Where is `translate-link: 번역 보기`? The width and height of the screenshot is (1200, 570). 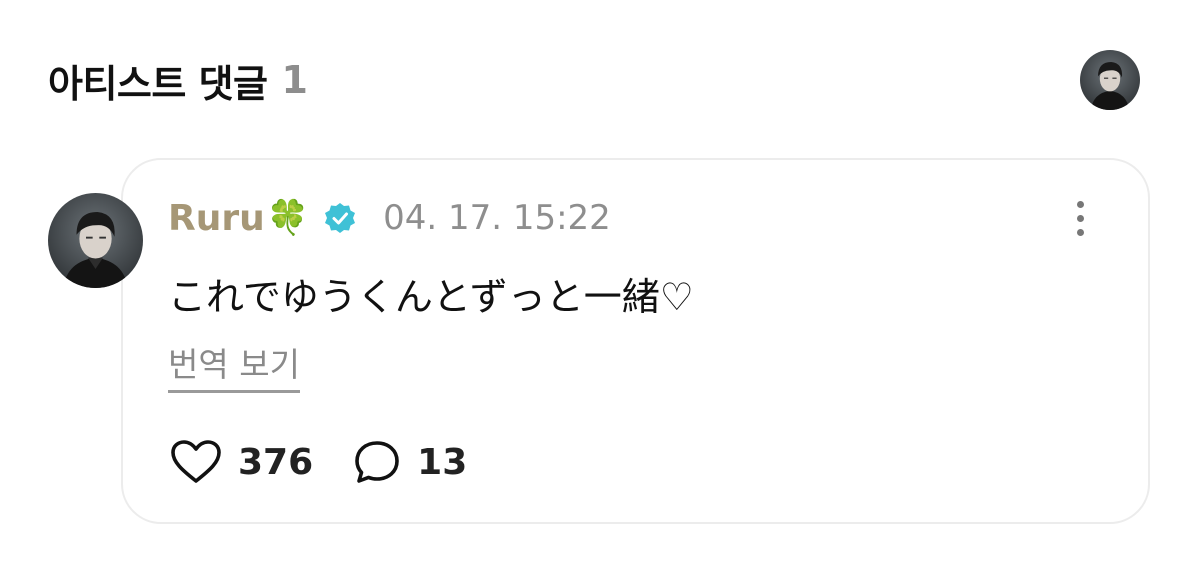
translate-link: 번역 보기 is located at coordinates (234, 365).